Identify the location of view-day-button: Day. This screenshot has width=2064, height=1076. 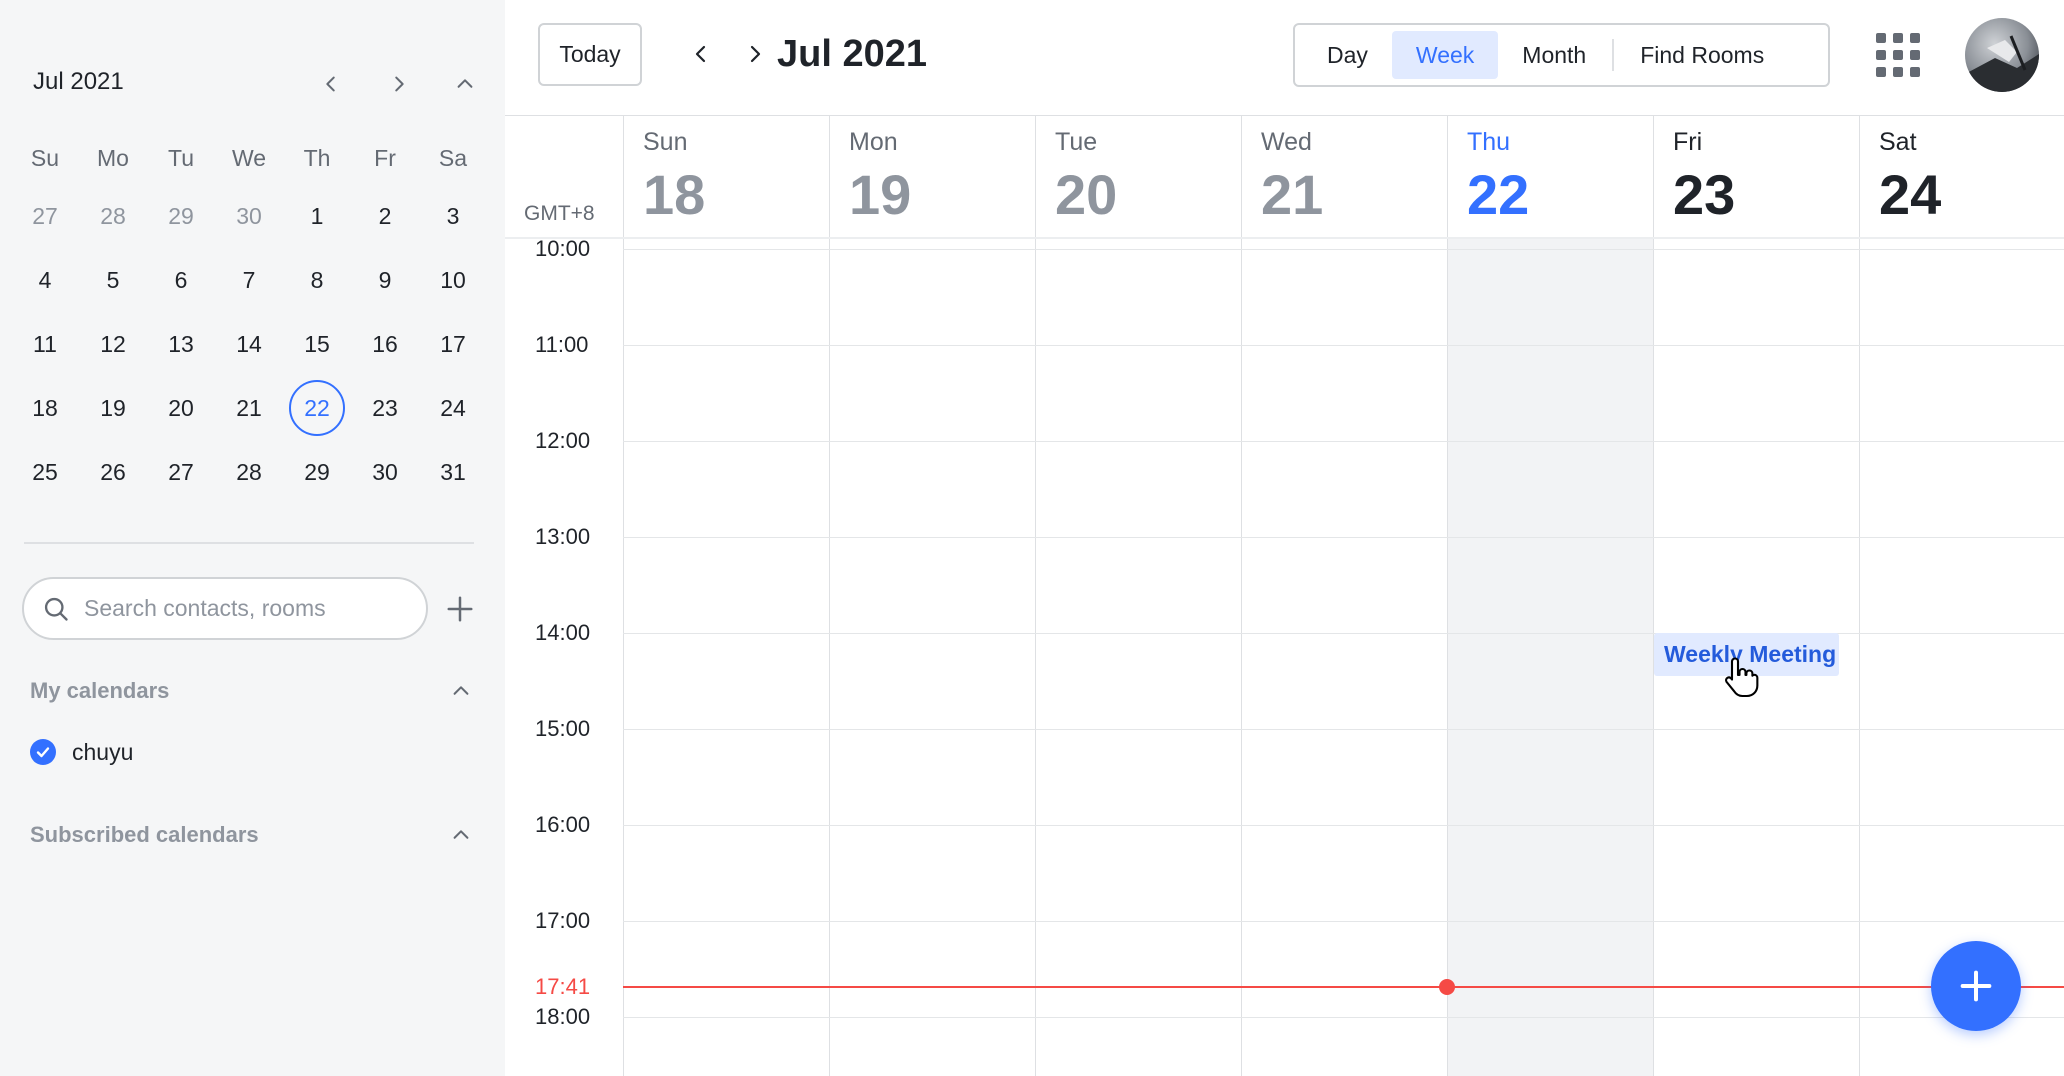
(1347, 55).